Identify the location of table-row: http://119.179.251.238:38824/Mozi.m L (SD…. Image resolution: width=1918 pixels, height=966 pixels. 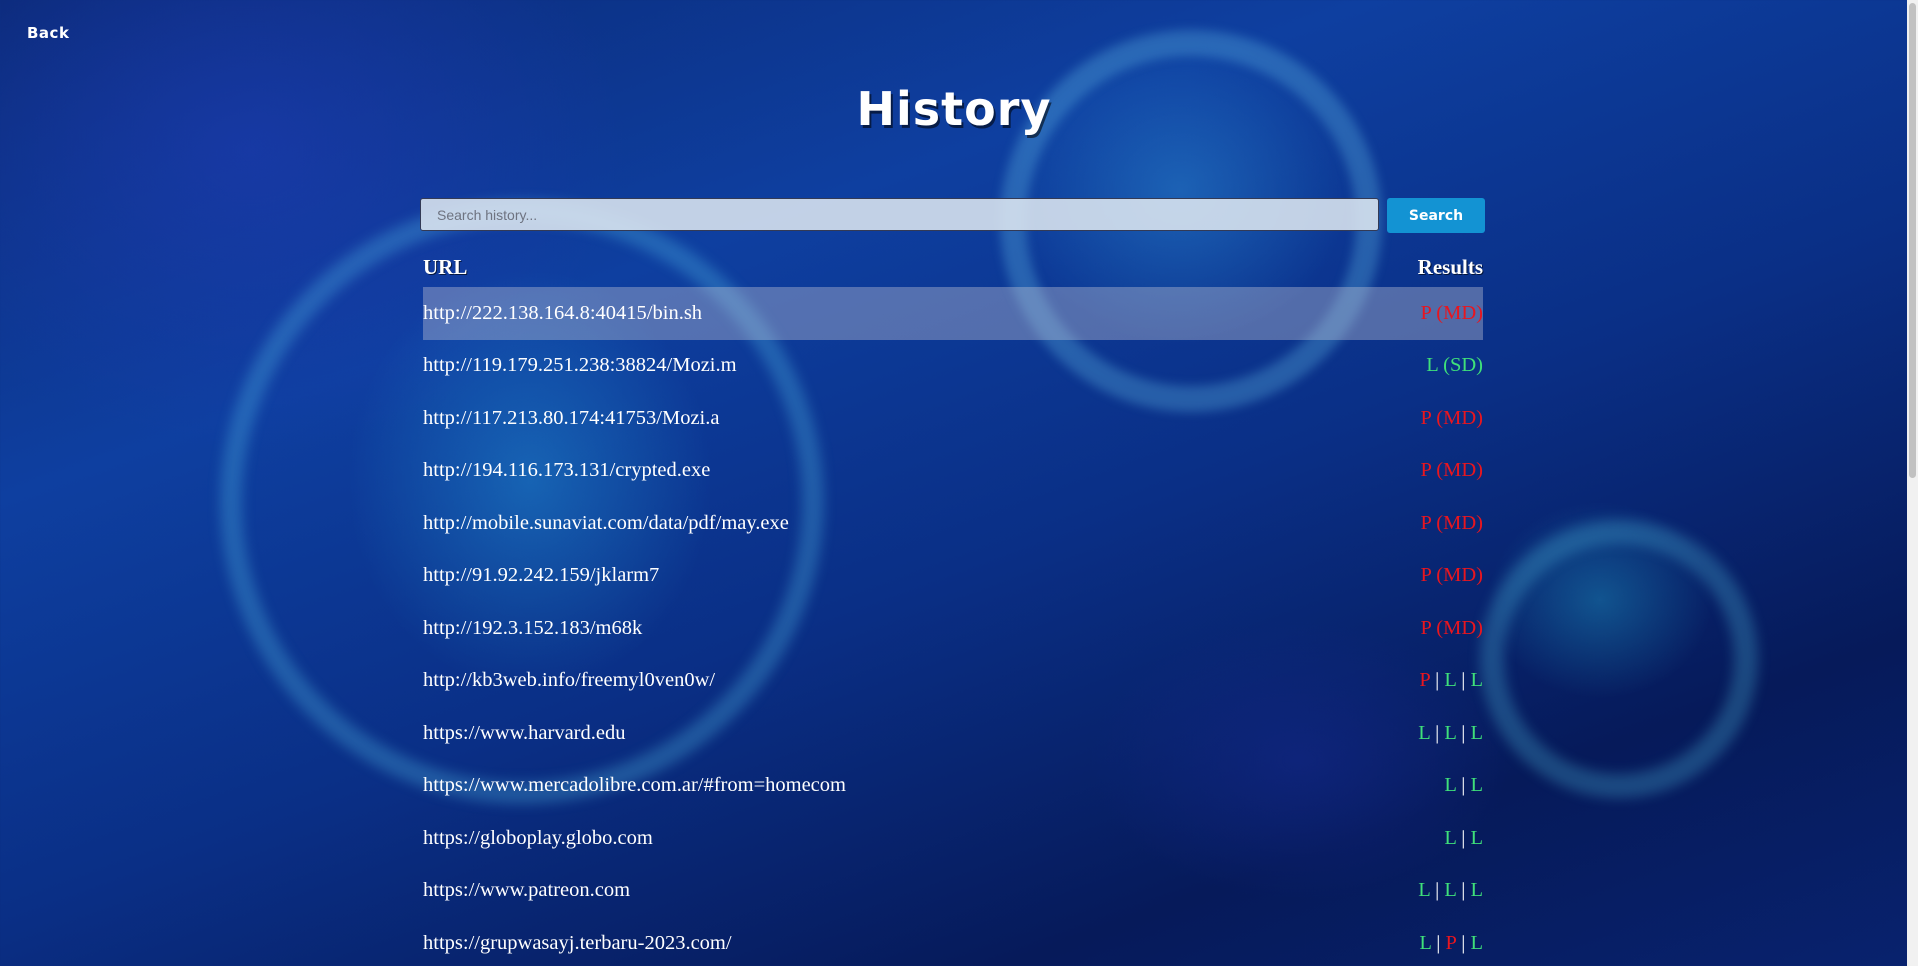
(953, 366).